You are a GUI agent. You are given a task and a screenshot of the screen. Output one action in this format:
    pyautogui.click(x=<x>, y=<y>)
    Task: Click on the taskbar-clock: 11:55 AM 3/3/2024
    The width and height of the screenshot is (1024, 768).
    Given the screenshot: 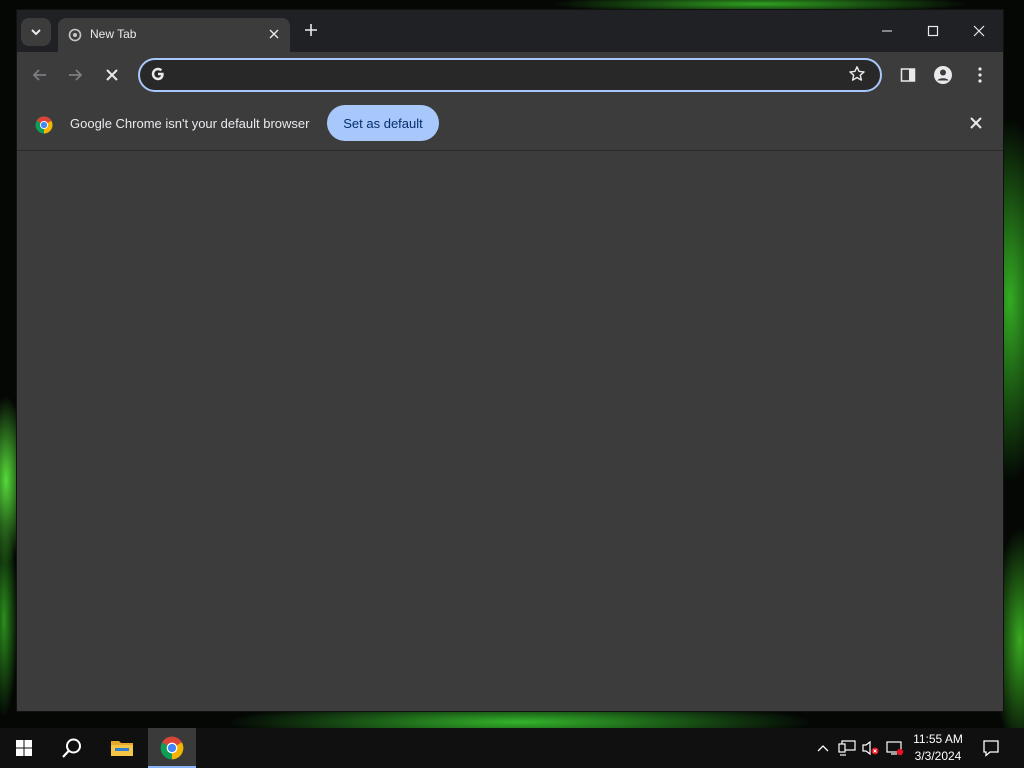 What is the action you would take?
    pyautogui.click(x=938, y=748)
    